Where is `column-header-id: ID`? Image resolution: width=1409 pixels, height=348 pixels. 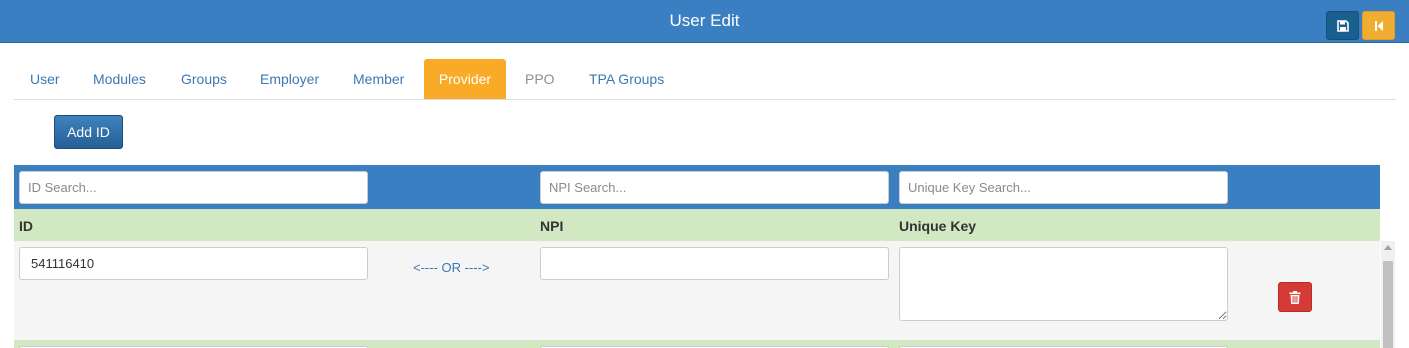
column-header-id: ID is located at coordinates (26, 226).